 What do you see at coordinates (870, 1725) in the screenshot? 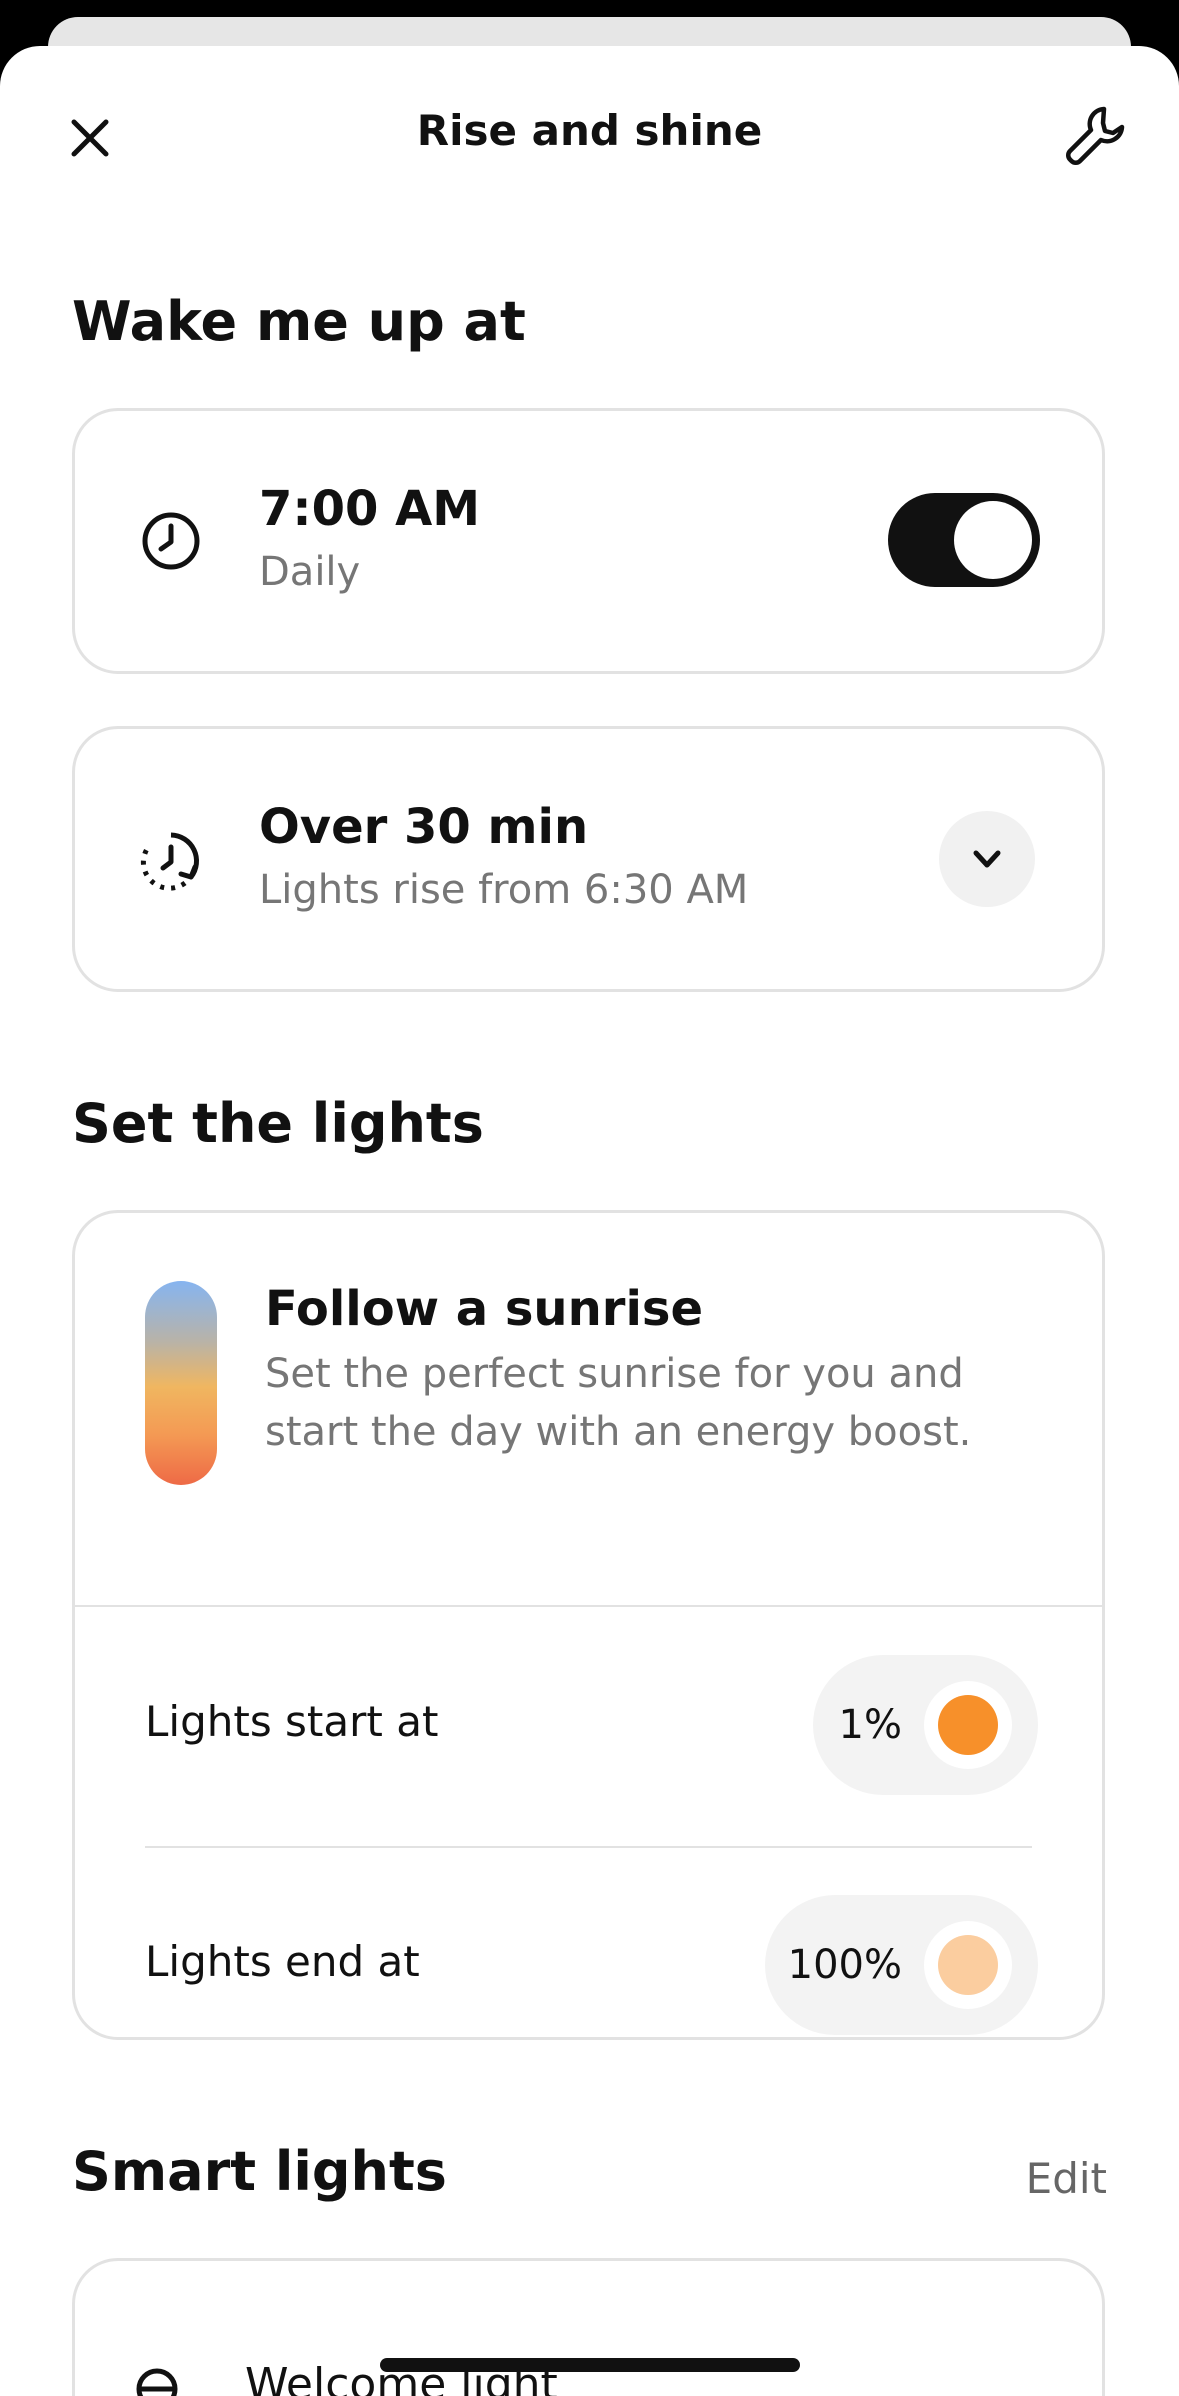
I see `lights-start-value: 1%` at bounding box center [870, 1725].